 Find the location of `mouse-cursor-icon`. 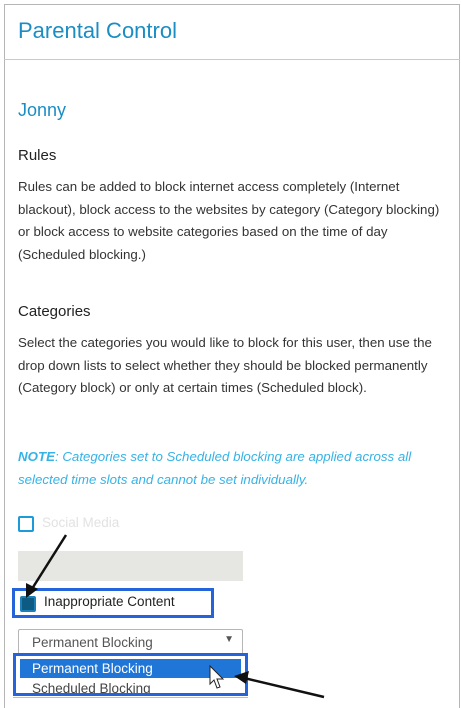

mouse-cursor-icon is located at coordinates (217, 676).